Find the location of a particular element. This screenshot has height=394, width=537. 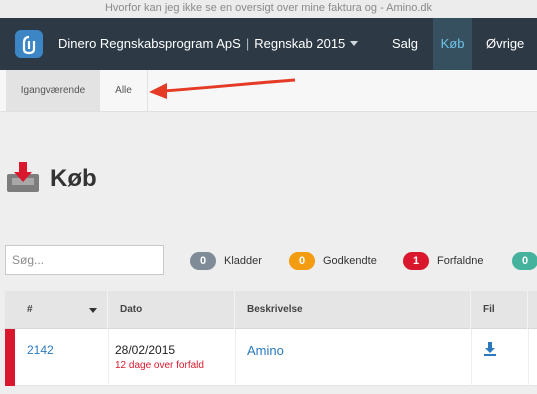

overdue-marker is located at coordinates (10, 357).